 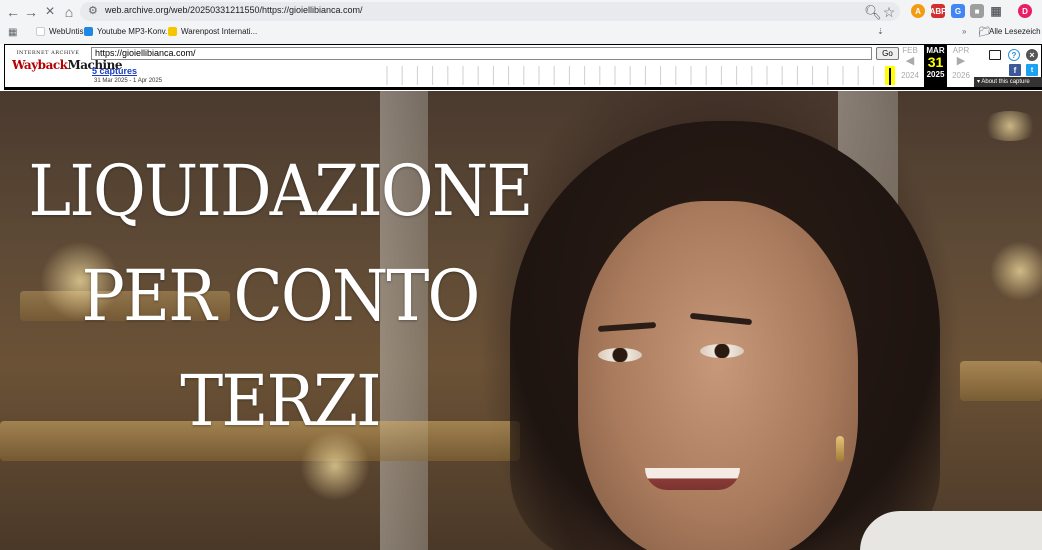 I want to click on extension-translate-icon: G, so click(x=958, y=11).